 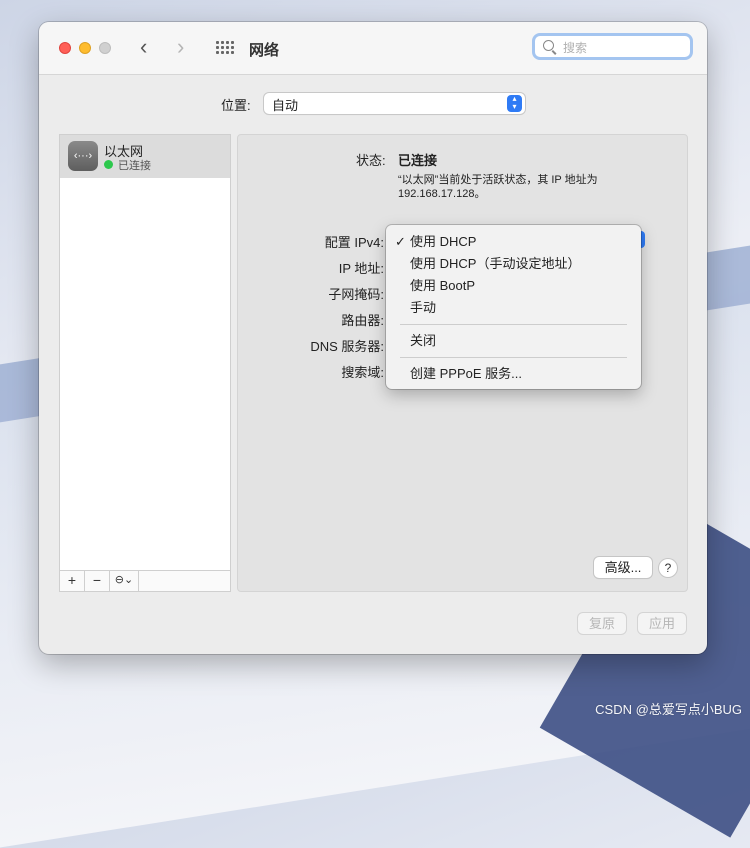 I want to click on router-label: 路由器:, so click(x=362, y=320).